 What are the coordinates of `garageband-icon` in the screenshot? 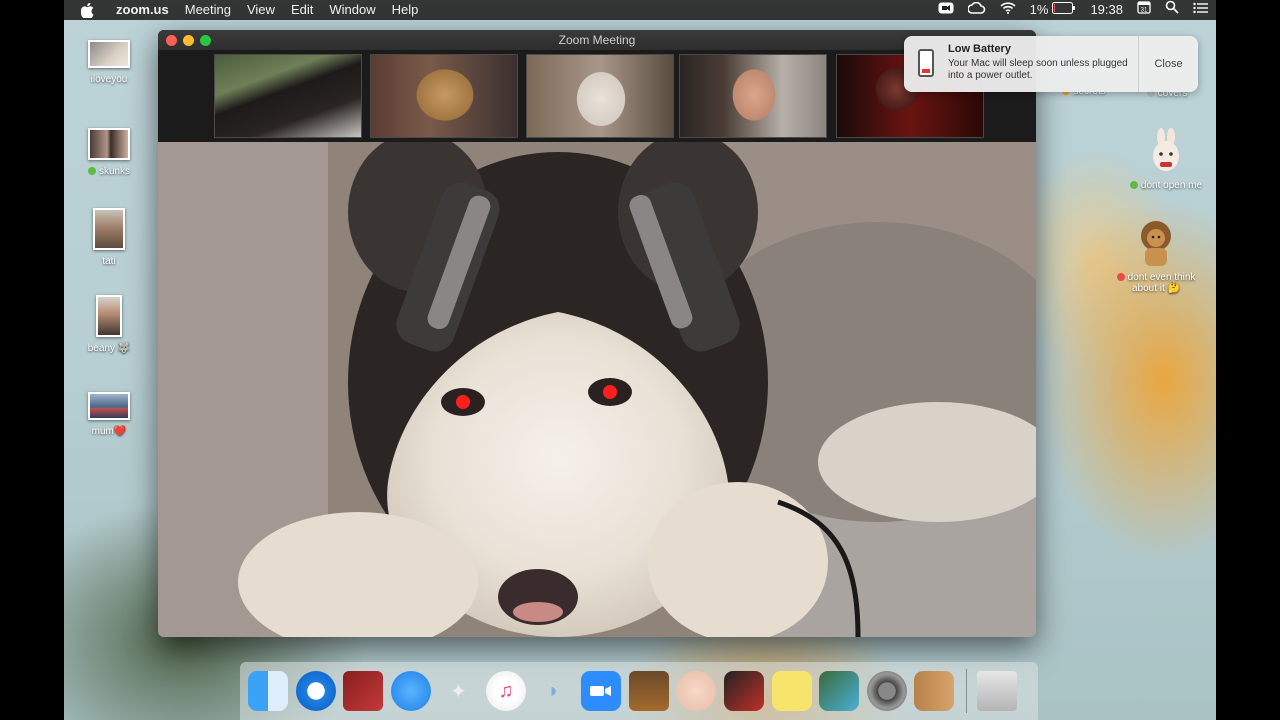 It's located at (648, 691).